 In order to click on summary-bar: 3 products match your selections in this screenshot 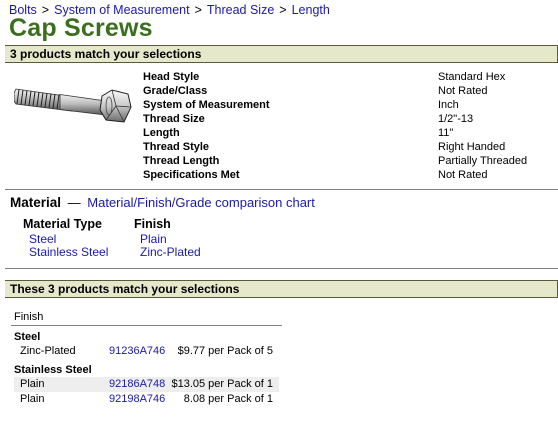, I will do `click(281, 54)`.